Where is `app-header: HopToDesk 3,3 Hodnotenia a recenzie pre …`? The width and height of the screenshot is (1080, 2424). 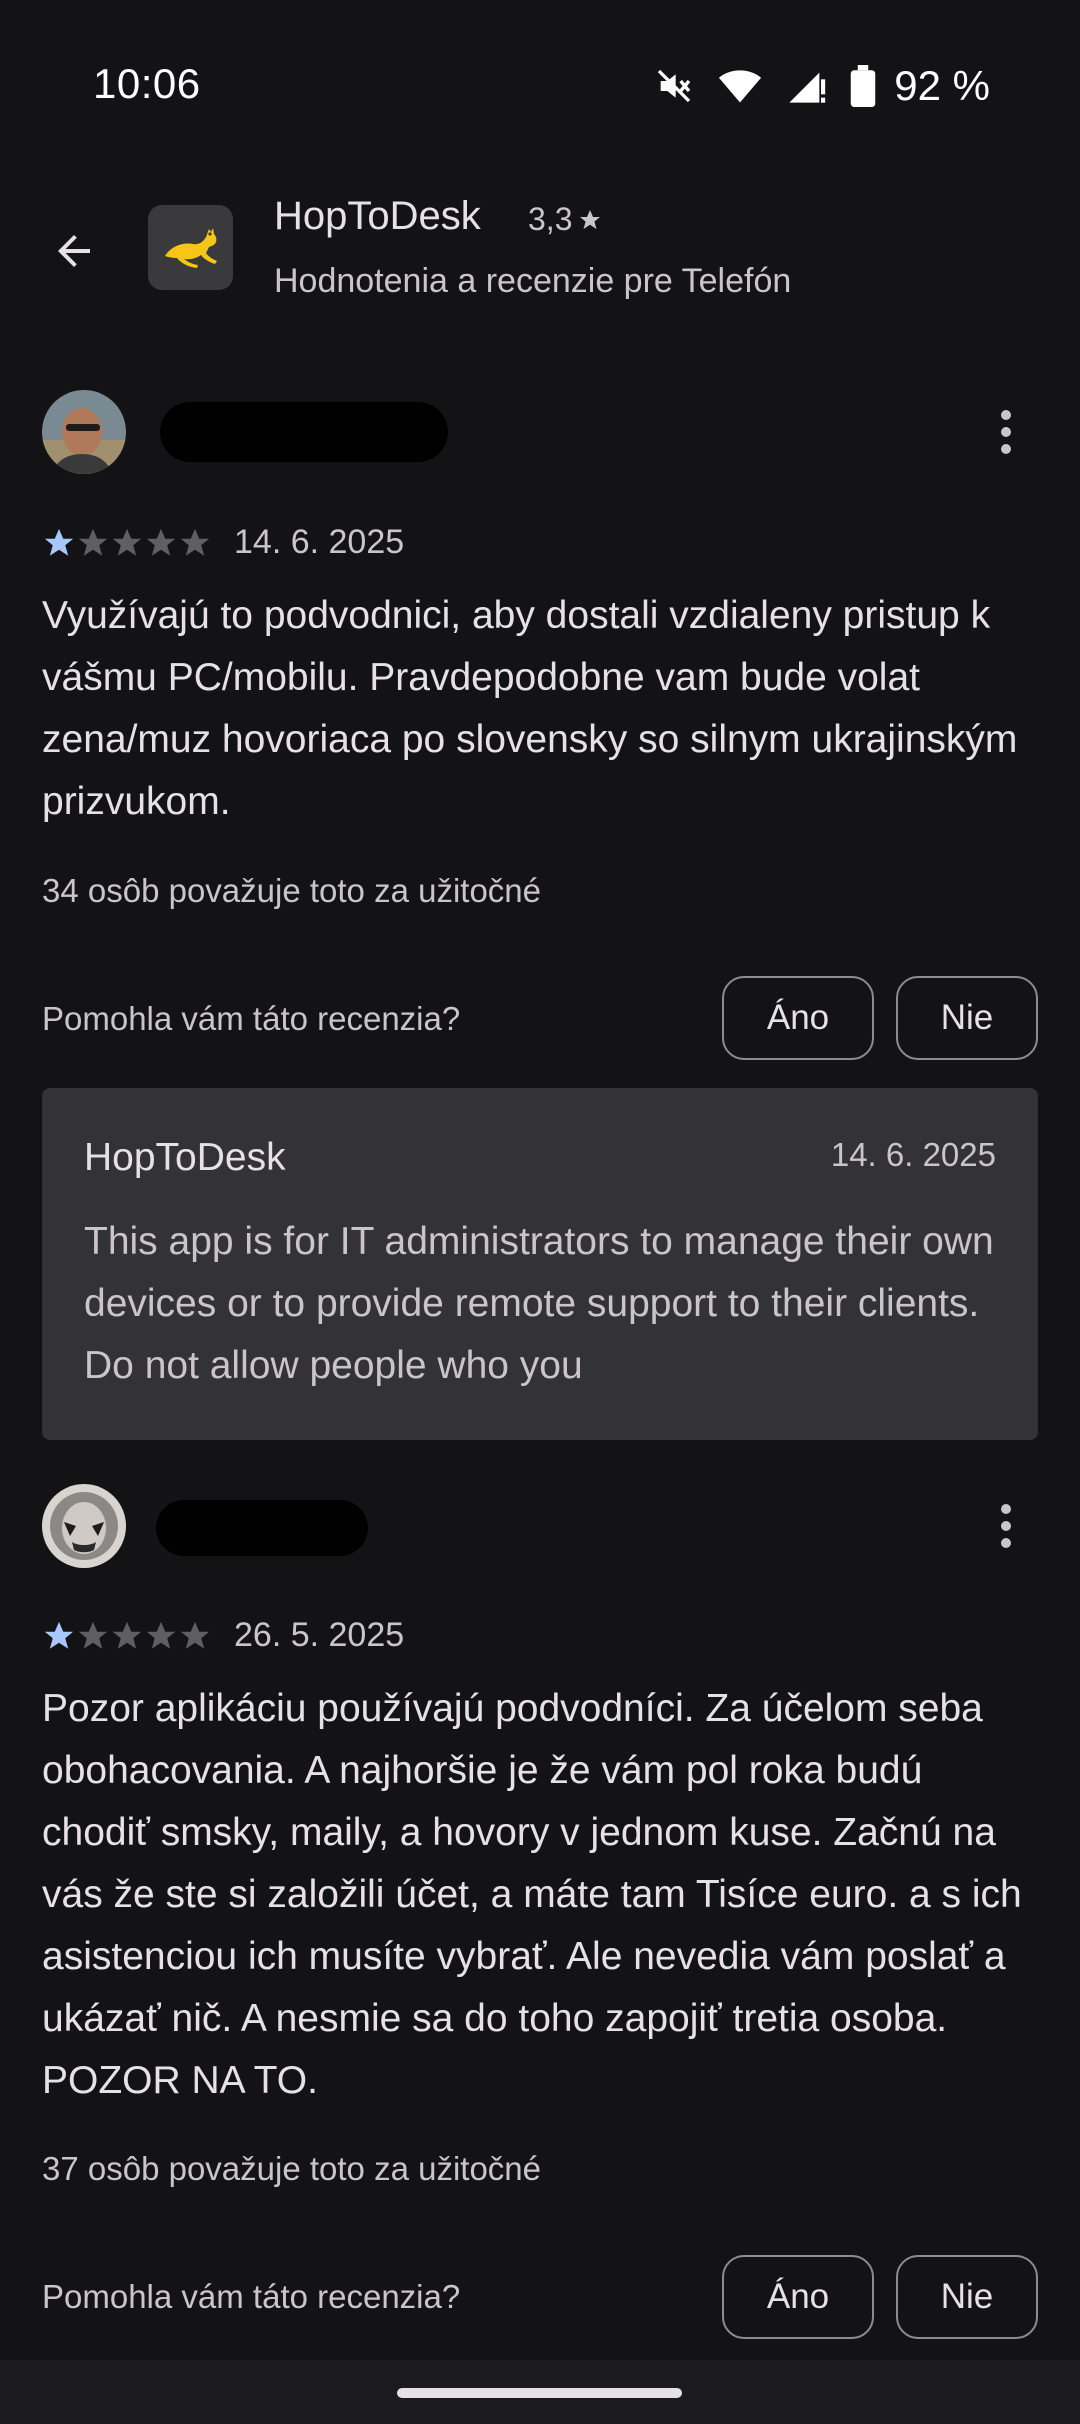
app-header: HopToDesk 3,3 Hodnotenia a recenzie pre … is located at coordinates (540, 250).